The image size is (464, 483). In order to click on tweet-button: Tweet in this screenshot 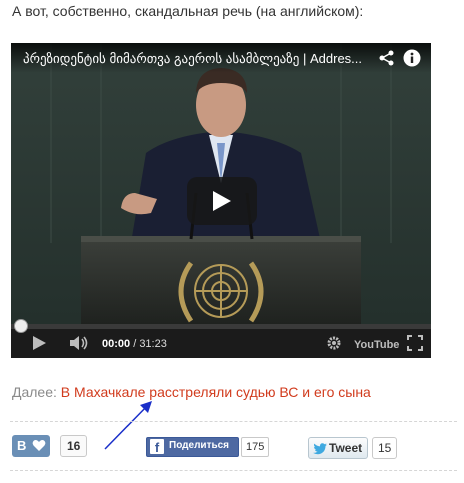, I will do `click(338, 448)`.